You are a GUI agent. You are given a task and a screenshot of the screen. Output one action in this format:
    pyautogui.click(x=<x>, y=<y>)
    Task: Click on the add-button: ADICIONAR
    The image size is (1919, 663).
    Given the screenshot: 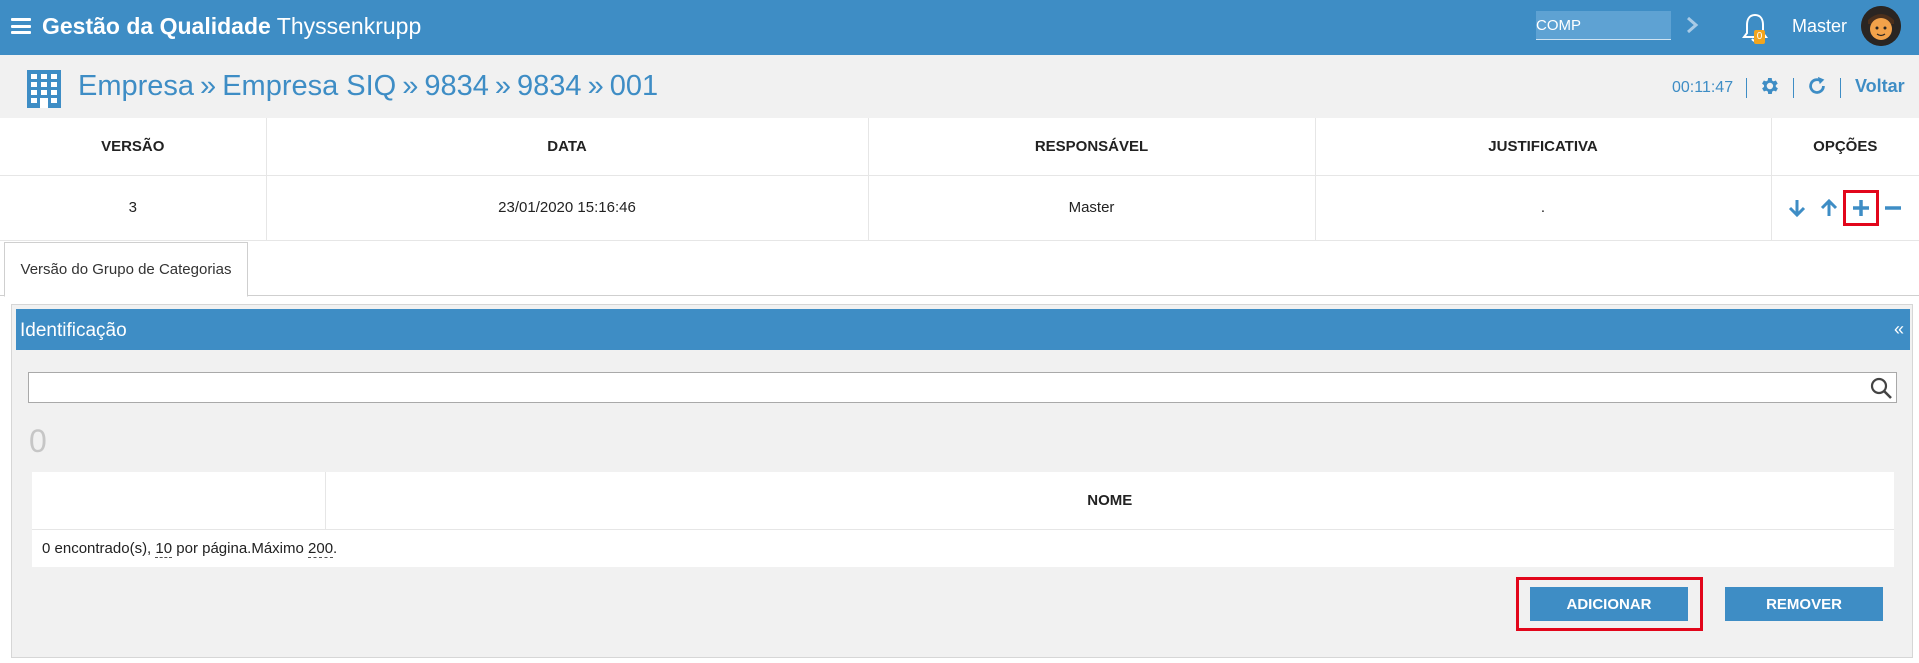 What is the action you would take?
    pyautogui.click(x=1609, y=604)
    